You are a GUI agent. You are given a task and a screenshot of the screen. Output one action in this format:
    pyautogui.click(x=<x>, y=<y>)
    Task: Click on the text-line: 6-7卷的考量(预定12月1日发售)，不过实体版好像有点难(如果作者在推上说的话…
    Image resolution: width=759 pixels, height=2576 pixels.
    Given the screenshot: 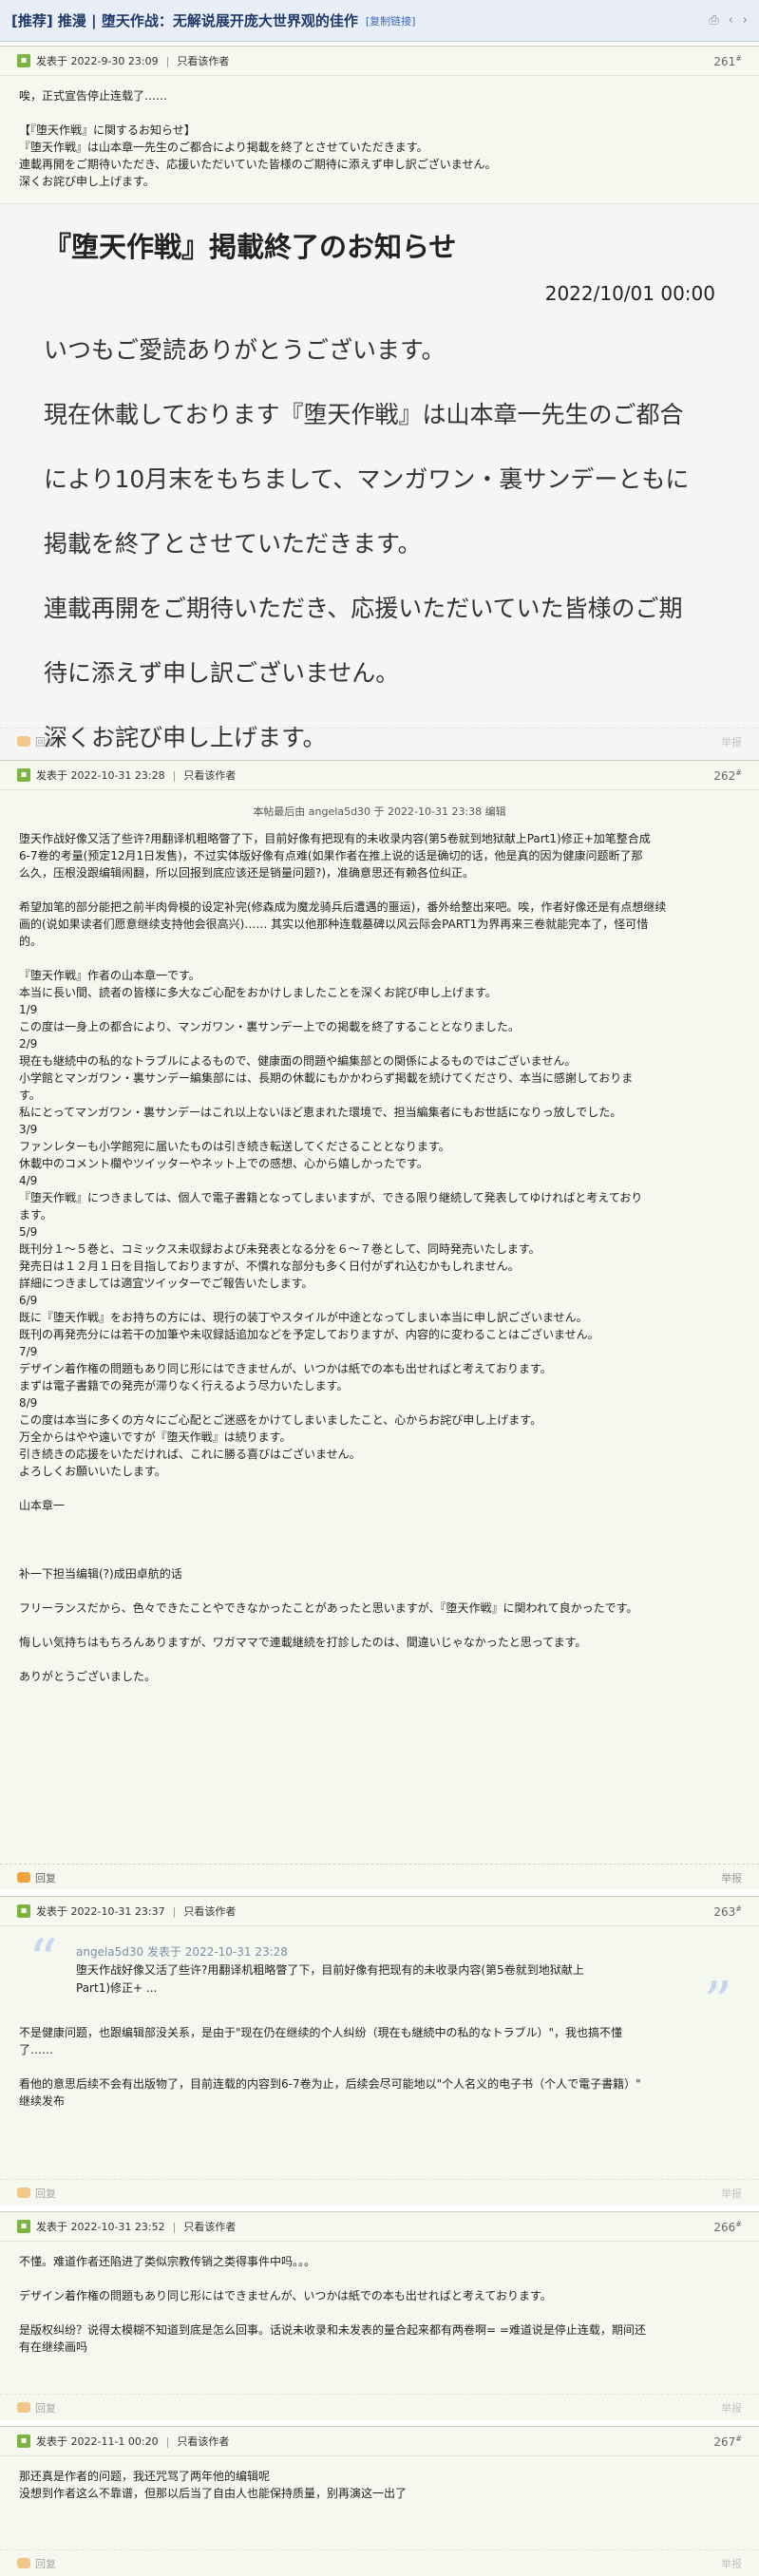 What is the action you would take?
    pyautogui.click(x=331, y=855)
    